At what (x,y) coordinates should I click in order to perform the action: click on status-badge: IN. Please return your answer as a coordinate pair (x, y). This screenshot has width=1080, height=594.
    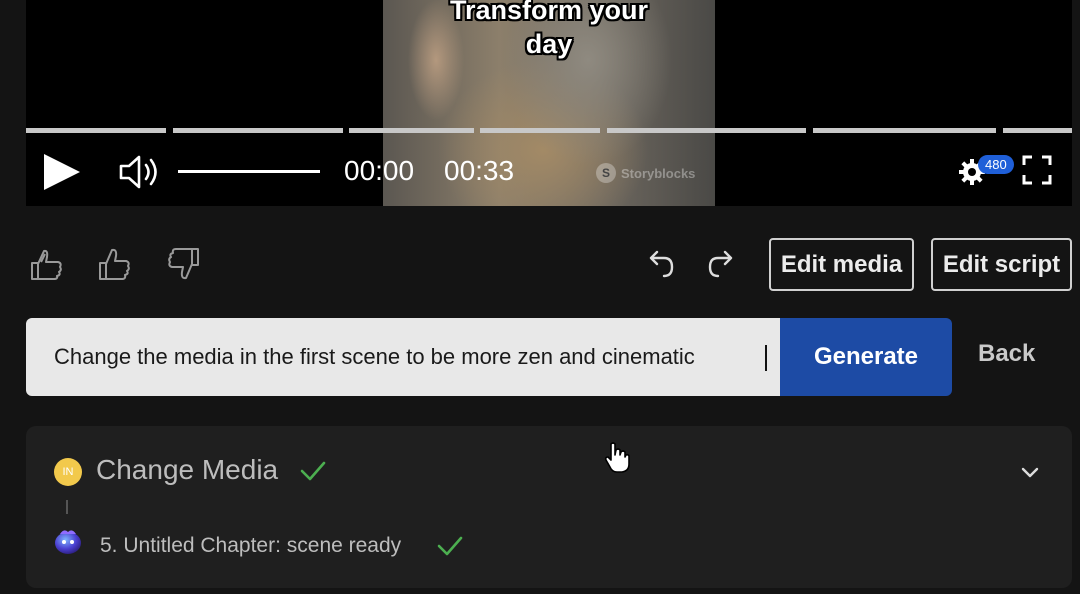
    Looking at the image, I should click on (68, 472).